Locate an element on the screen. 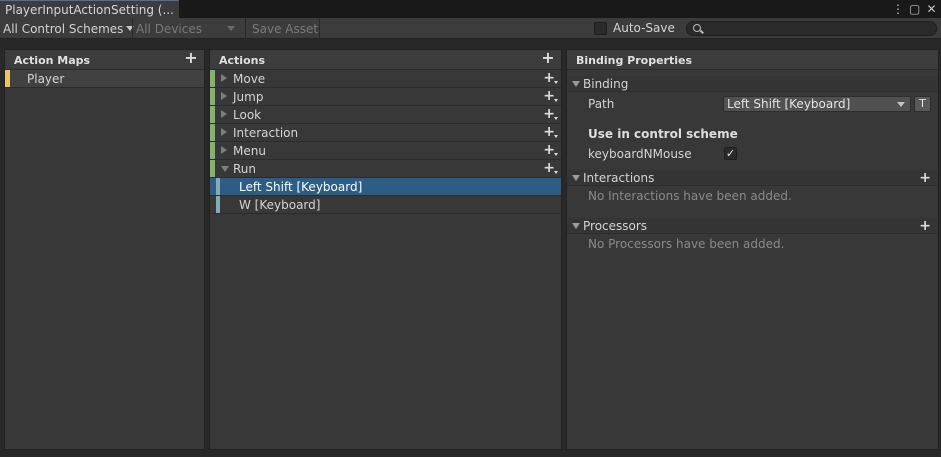 This screenshot has width=941, height=457. interactions-section-label: Interactions is located at coordinates (619, 178).